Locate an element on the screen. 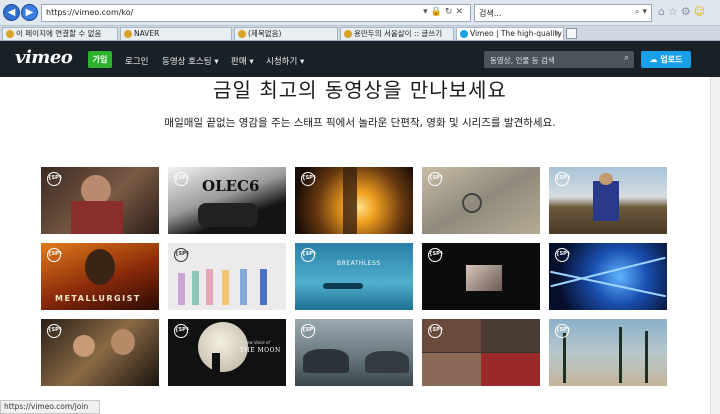 Image resolution: width=720 pixels, height=414 pixels. status-bar: https://vimeo.com/join is located at coordinates (50, 407).